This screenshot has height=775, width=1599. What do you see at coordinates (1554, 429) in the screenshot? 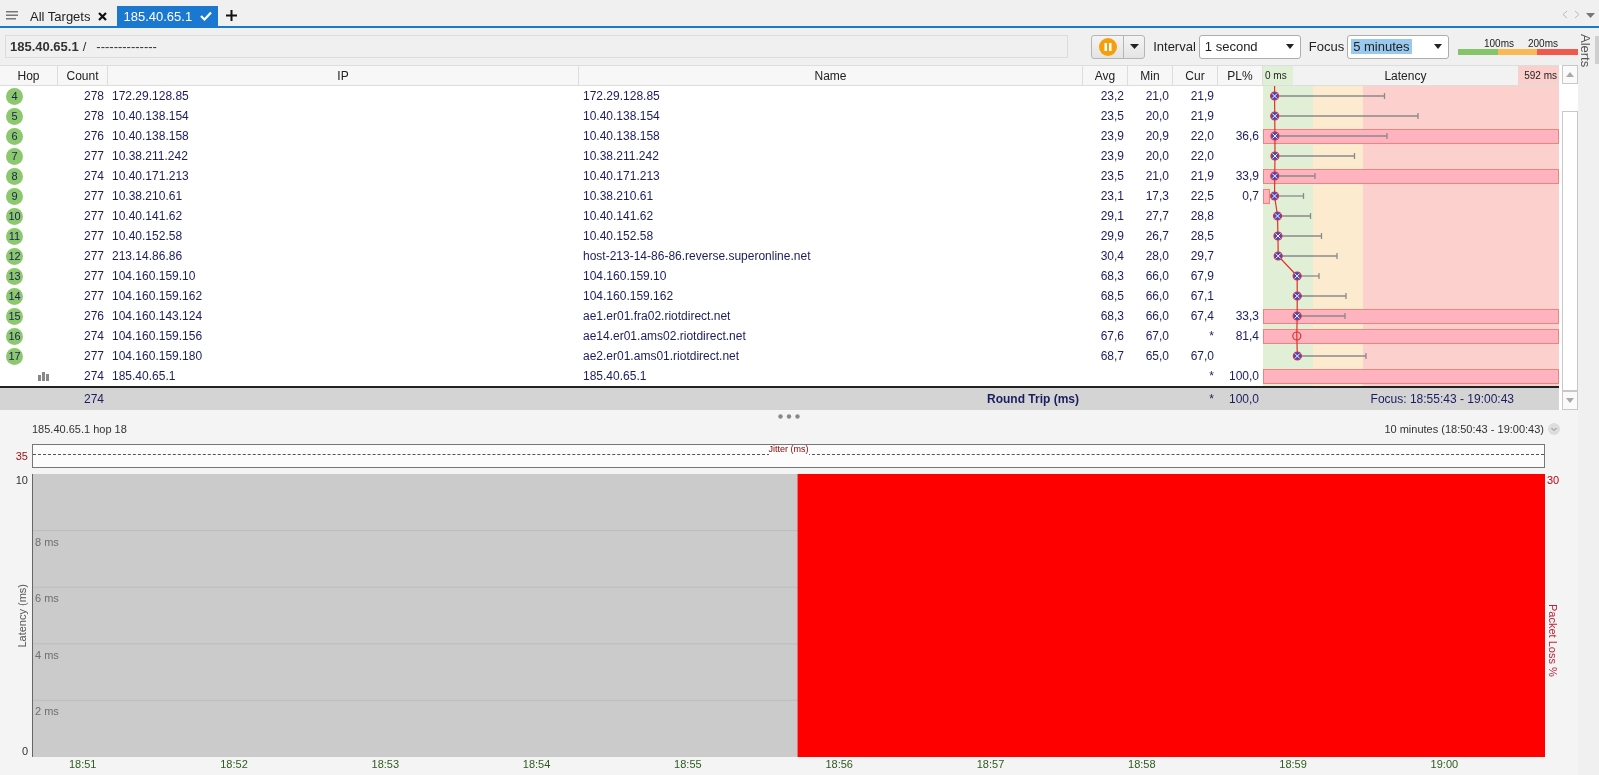
I see `chevron-down-icon` at bounding box center [1554, 429].